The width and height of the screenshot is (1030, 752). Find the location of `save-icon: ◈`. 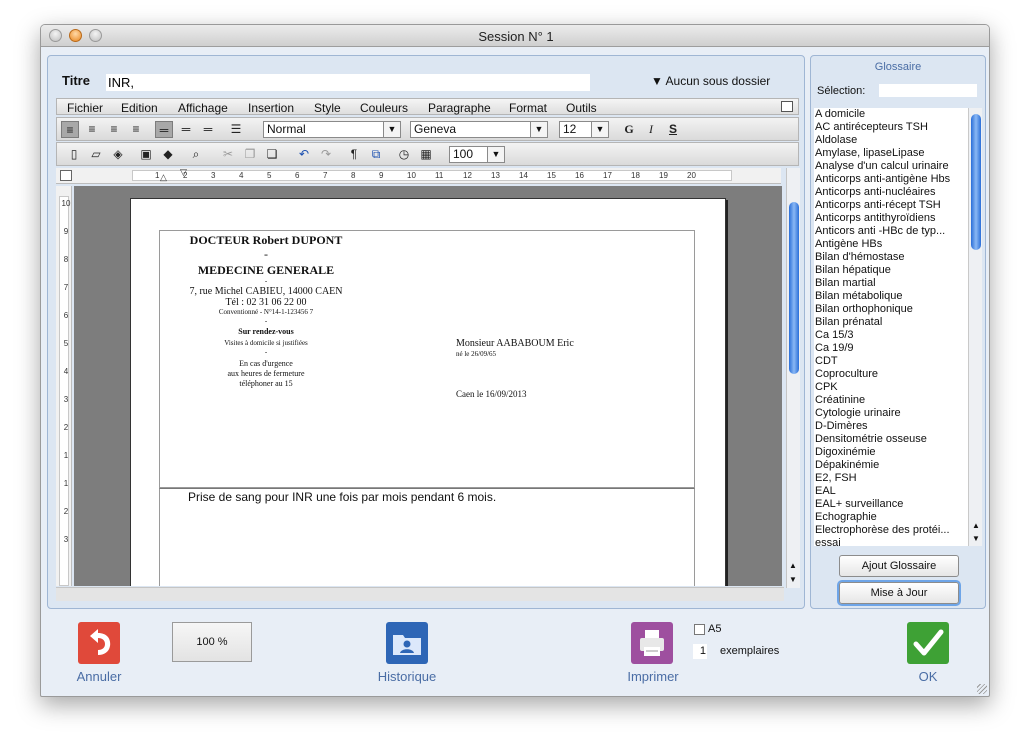

save-icon: ◈ is located at coordinates (118, 154).